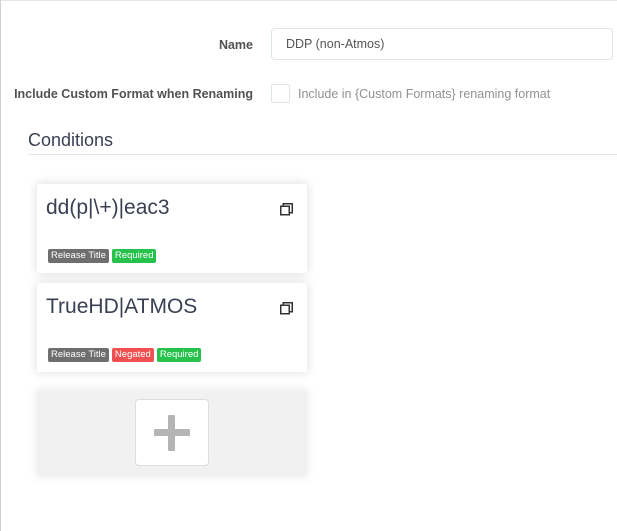 Image resolution: width=617 pixels, height=531 pixels. I want to click on include-renaming-label: Include Custom Format when Renaming, so click(133, 94).